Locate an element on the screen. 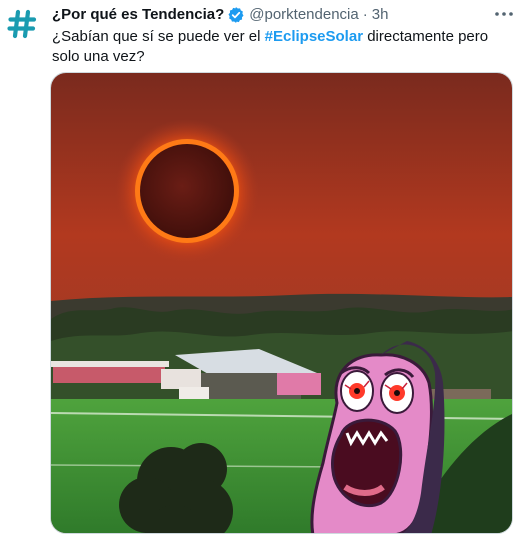 The height and width of the screenshot is (542, 526). hashtag-link: #EclipseSolar is located at coordinates (314, 36).